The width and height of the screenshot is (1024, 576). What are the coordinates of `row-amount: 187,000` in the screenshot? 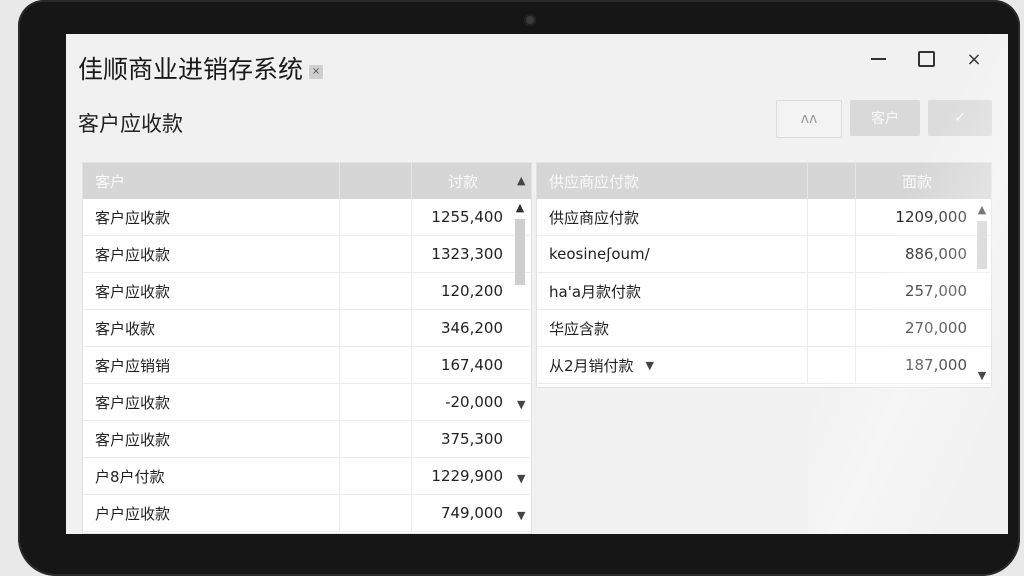 It's located at (935, 365).